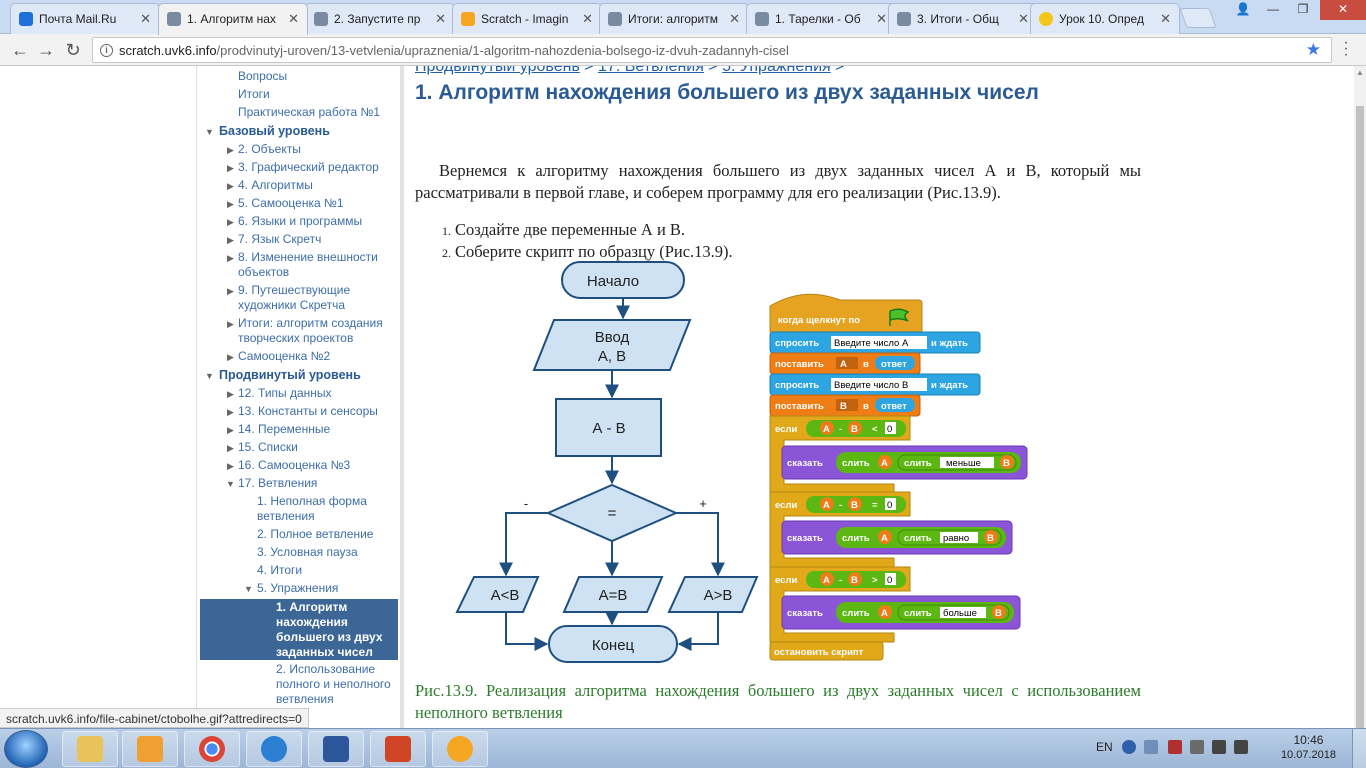 This screenshot has width=1366, height=768. Describe the element at coordinates (254, 94) in the screenshot. I see `sidebar-item-results: Итоги` at that location.